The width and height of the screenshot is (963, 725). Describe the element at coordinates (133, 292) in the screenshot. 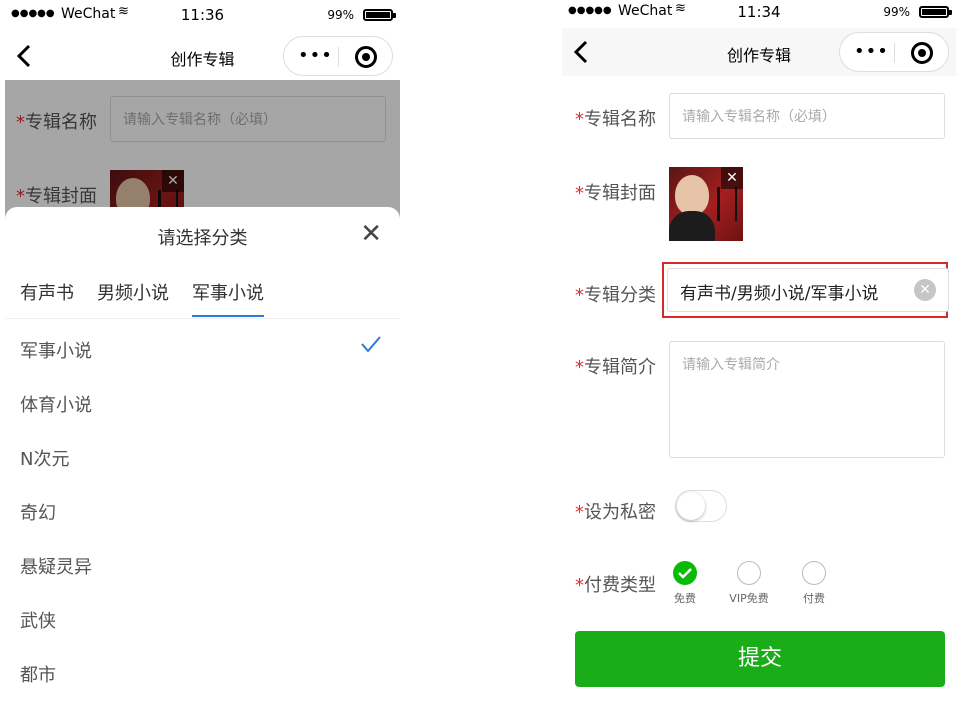

I see `tab-male-novel: 男频小说` at that location.